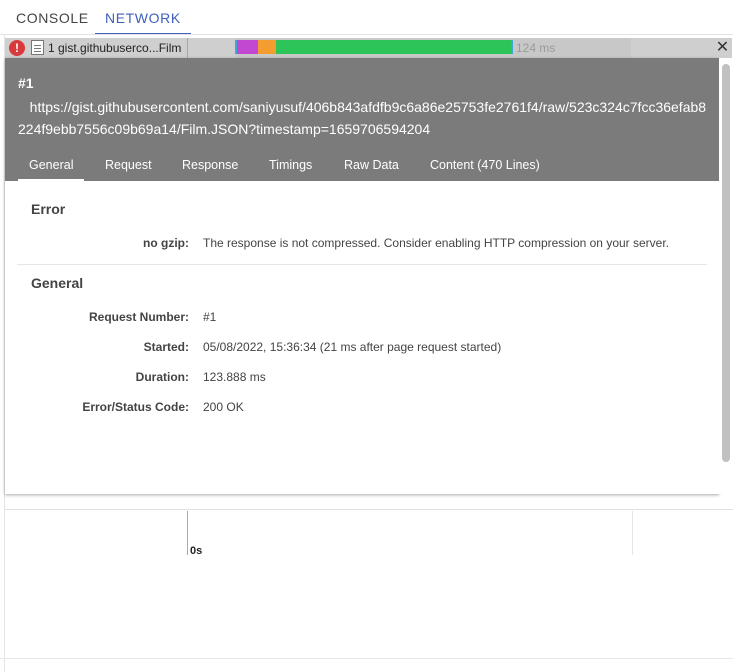  I want to click on timeline-end-line, so click(632, 533).